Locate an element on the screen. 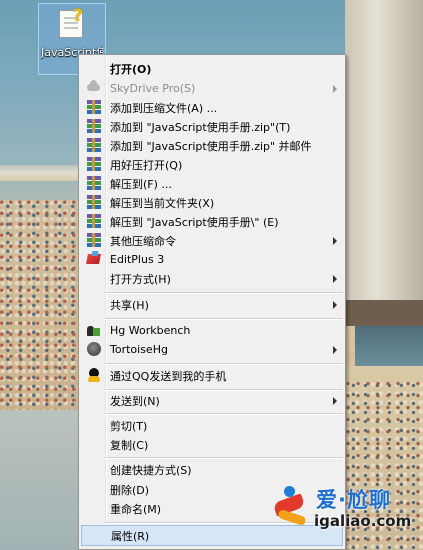  menu-item-label: 其他压缩命令 is located at coordinates (143, 241).